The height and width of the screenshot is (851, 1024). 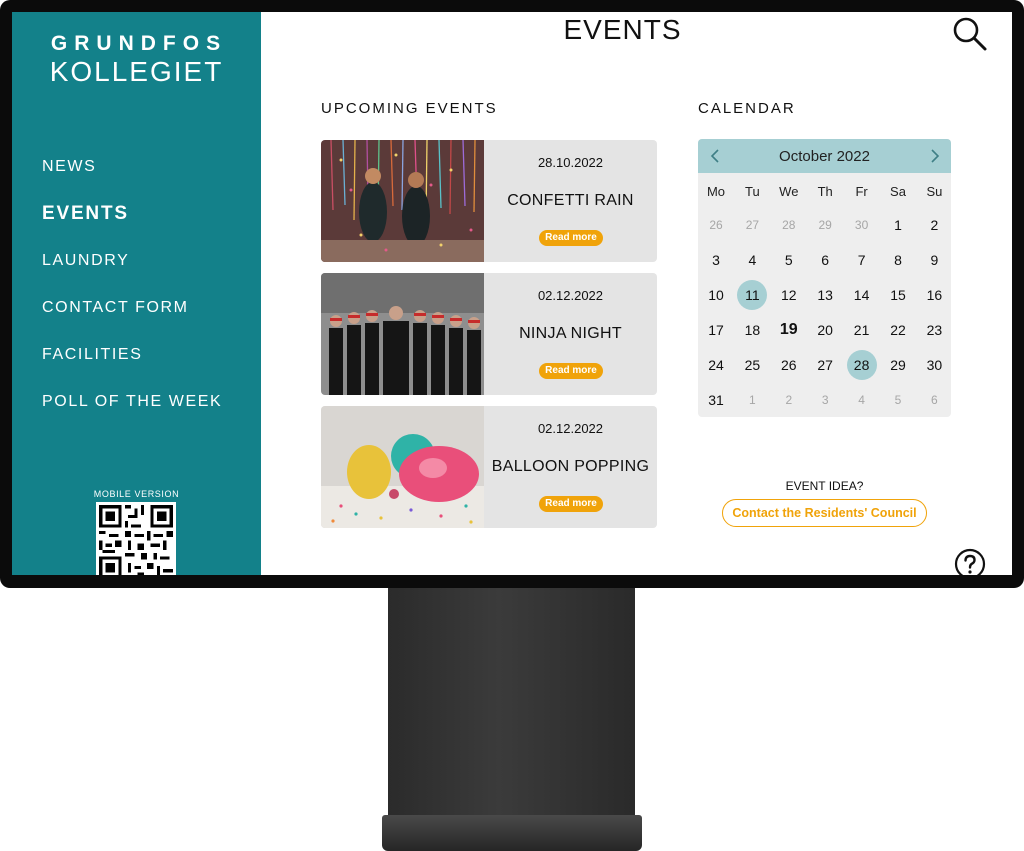 I want to click on calendar-day: 19, so click(x=789, y=330).